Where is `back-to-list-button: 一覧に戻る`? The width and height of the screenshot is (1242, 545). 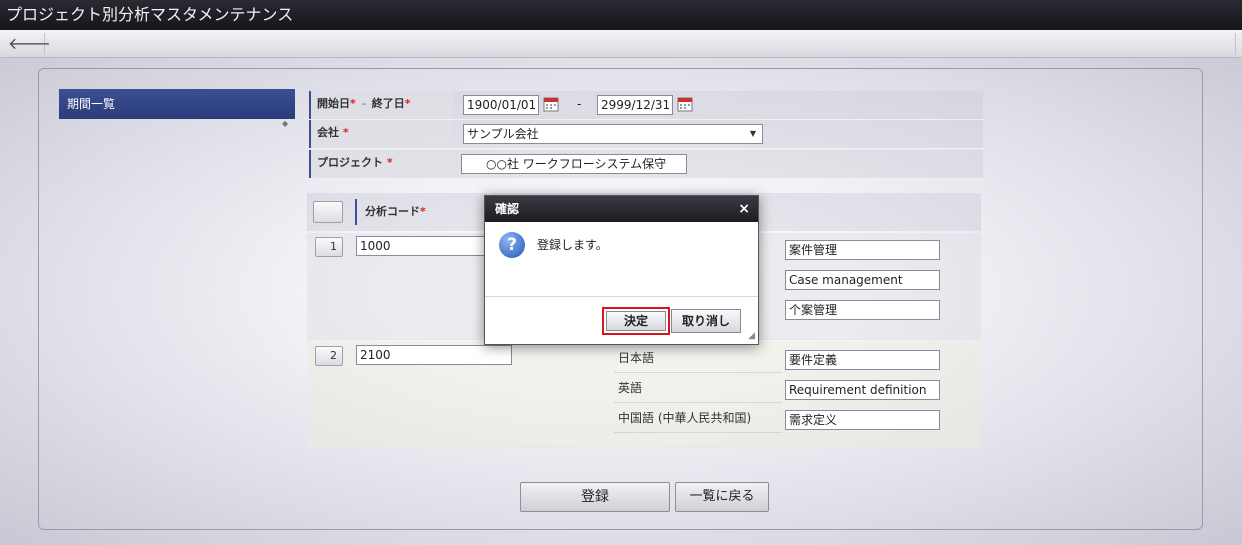
back-to-list-button: 一覧に戻る is located at coordinates (722, 497).